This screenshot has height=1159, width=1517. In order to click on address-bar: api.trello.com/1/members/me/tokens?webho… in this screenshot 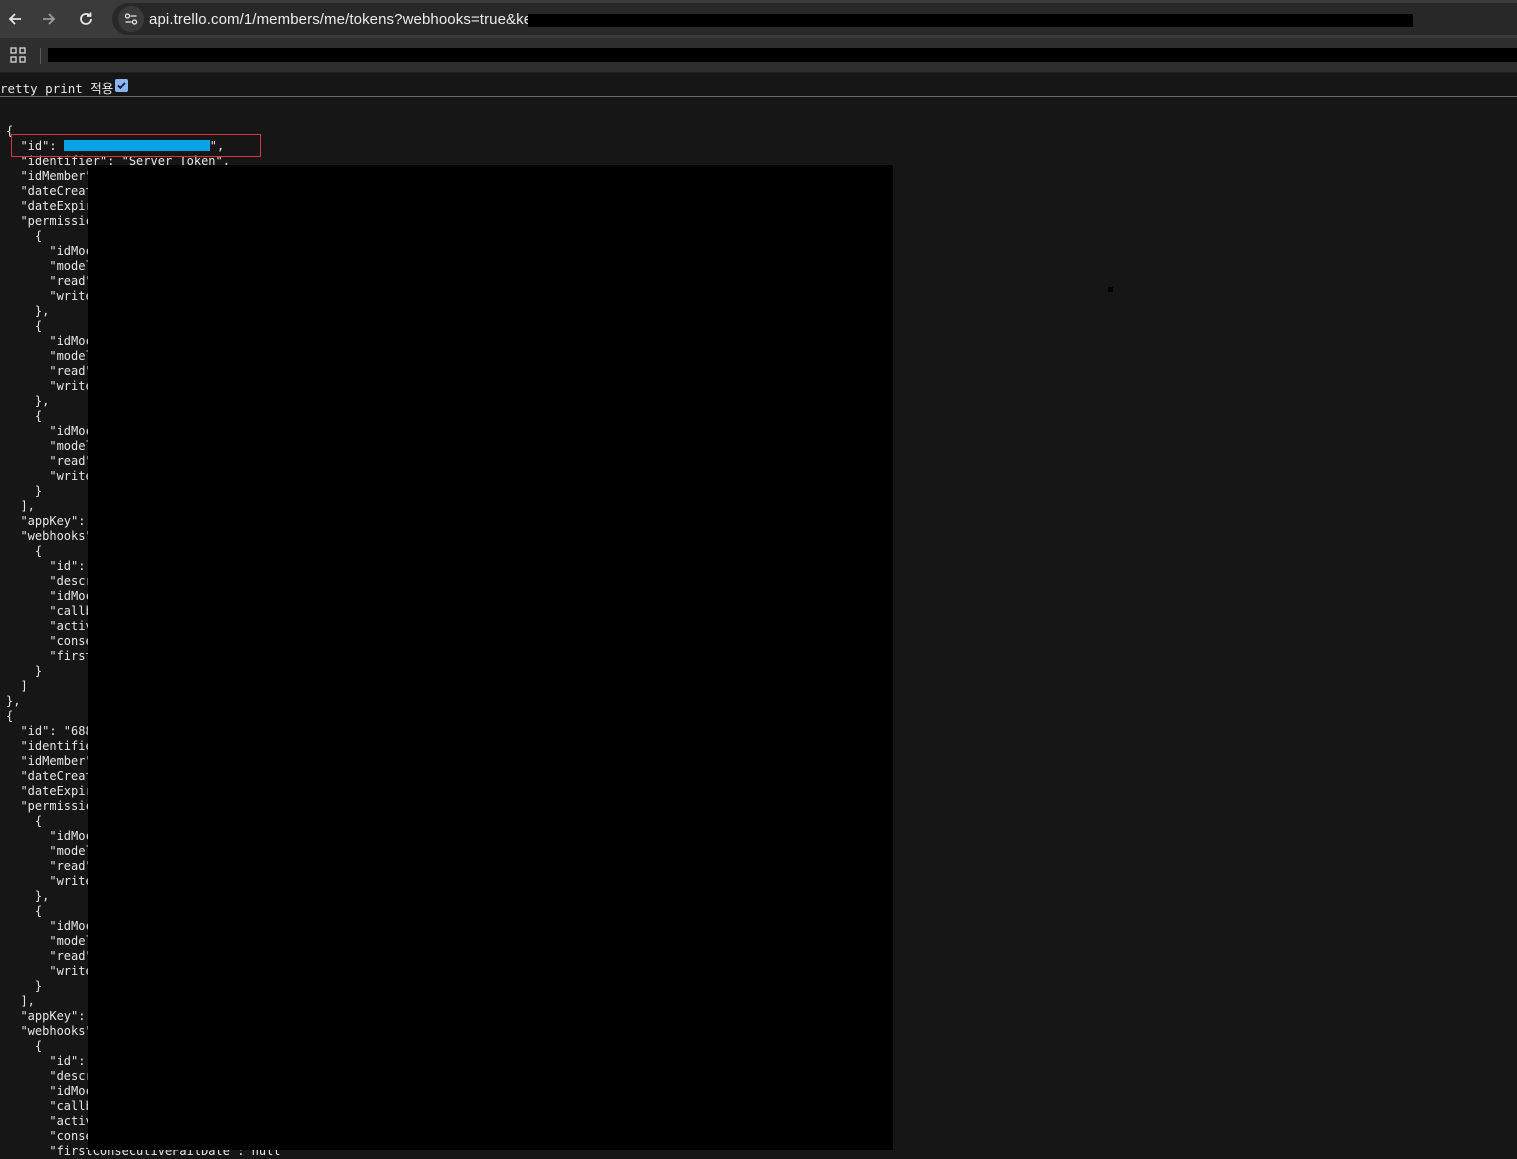, I will do `click(814, 19)`.